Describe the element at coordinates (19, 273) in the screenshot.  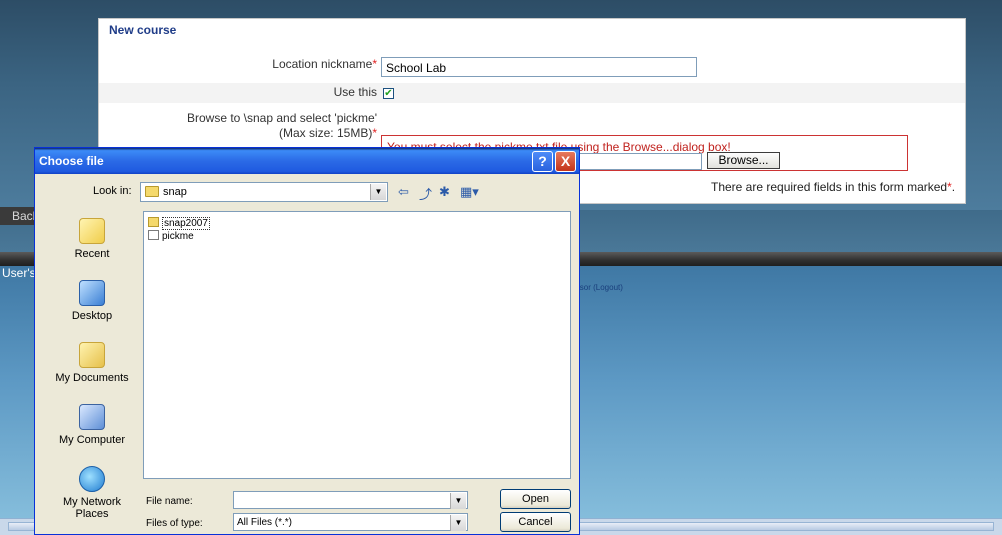
I see `users-label: User's` at that location.